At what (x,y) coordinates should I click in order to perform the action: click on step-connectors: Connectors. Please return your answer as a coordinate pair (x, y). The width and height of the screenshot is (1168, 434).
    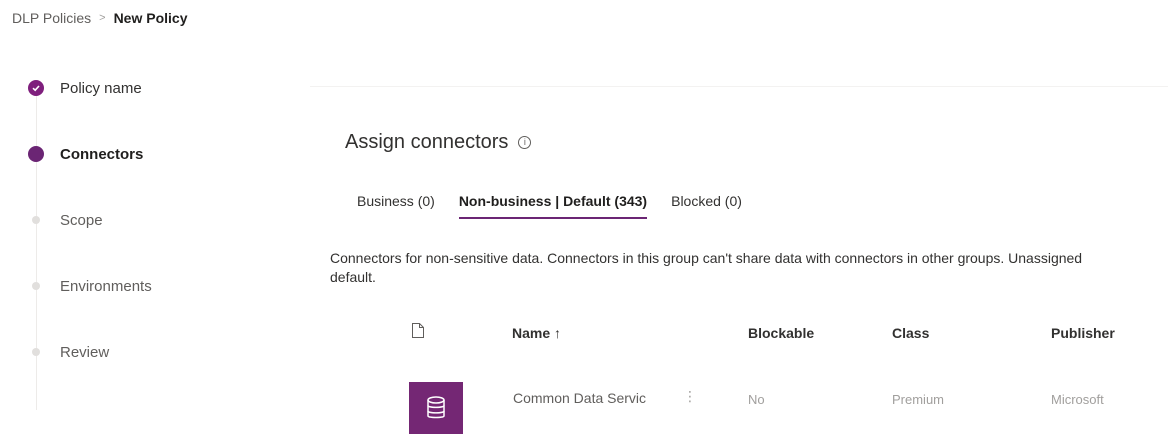
    Looking at the image, I should click on (83, 154).